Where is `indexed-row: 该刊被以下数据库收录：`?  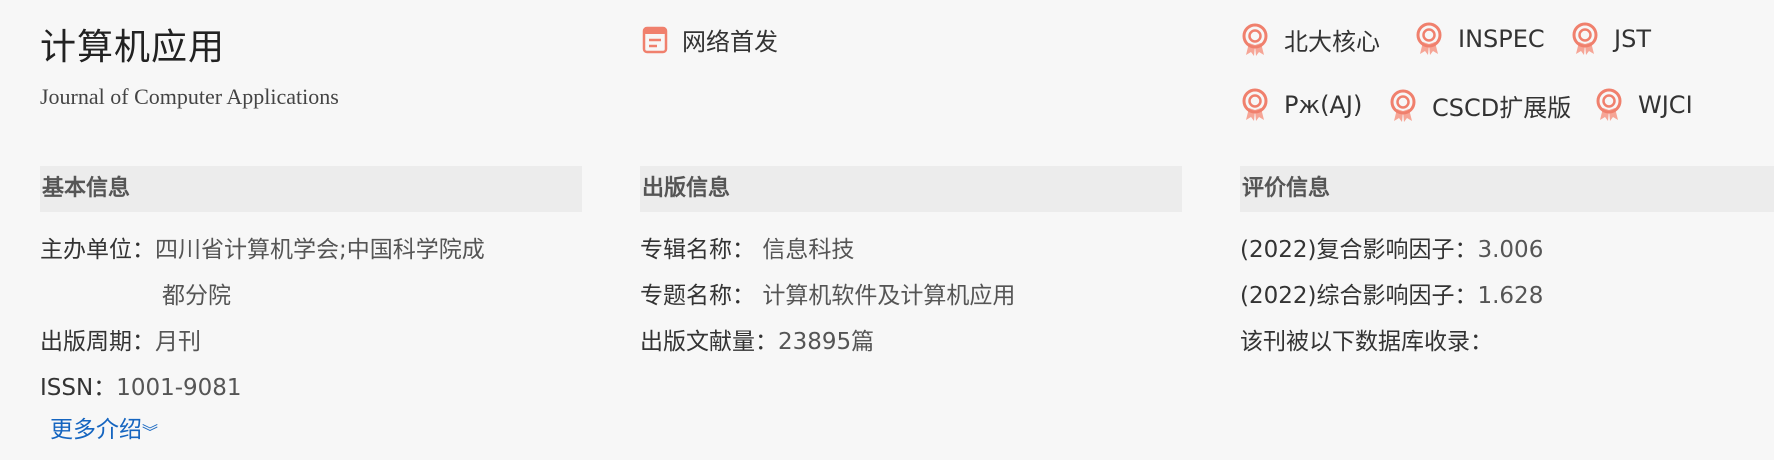 indexed-row: 该刊被以下数据库收录： is located at coordinates (1366, 339).